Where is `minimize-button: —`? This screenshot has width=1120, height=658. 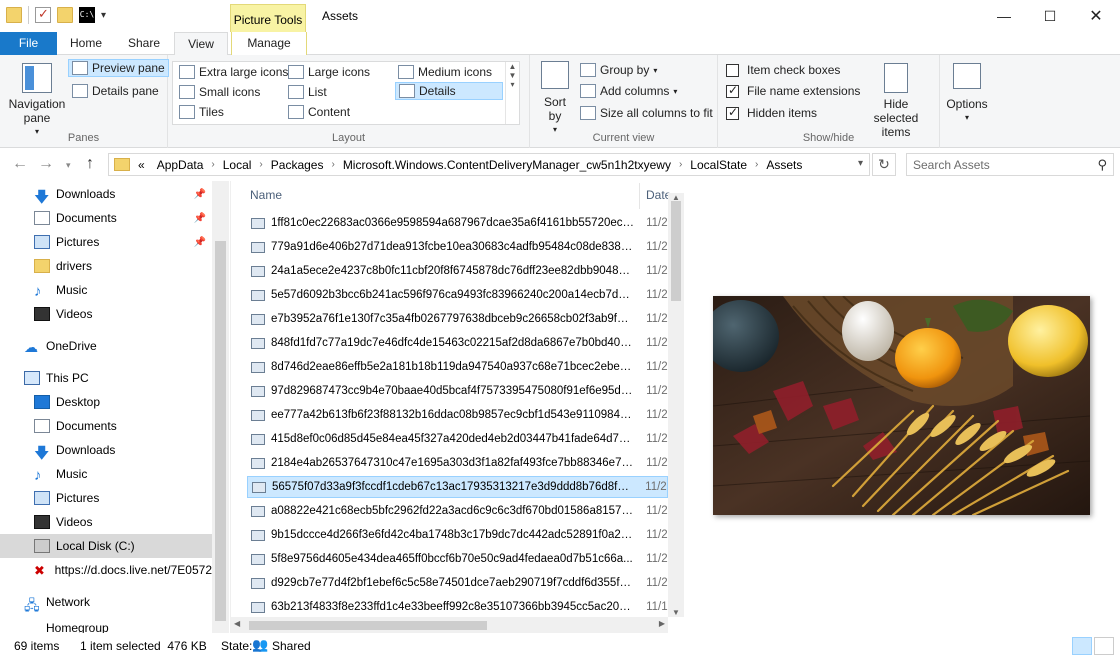 minimize-button: — is located at coordinates (1004, 16).